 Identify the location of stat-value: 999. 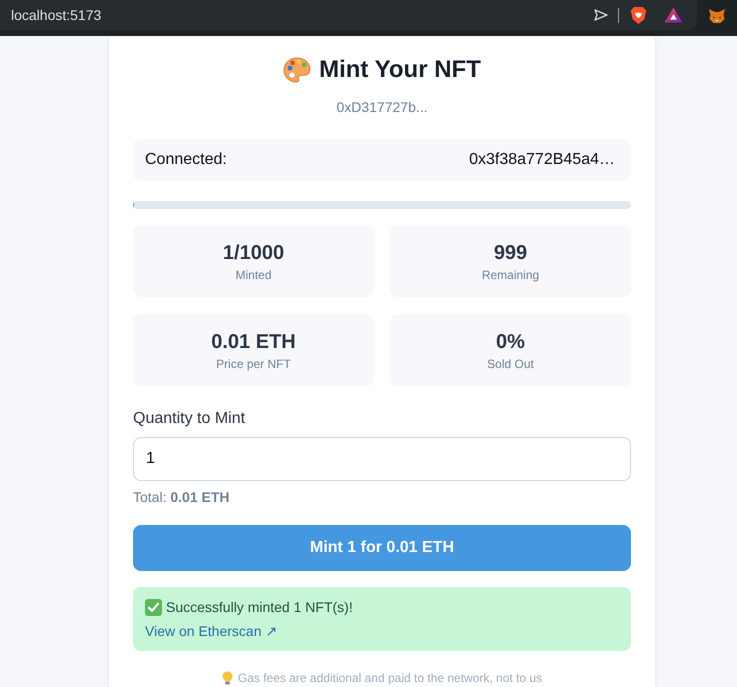
(511, 253).